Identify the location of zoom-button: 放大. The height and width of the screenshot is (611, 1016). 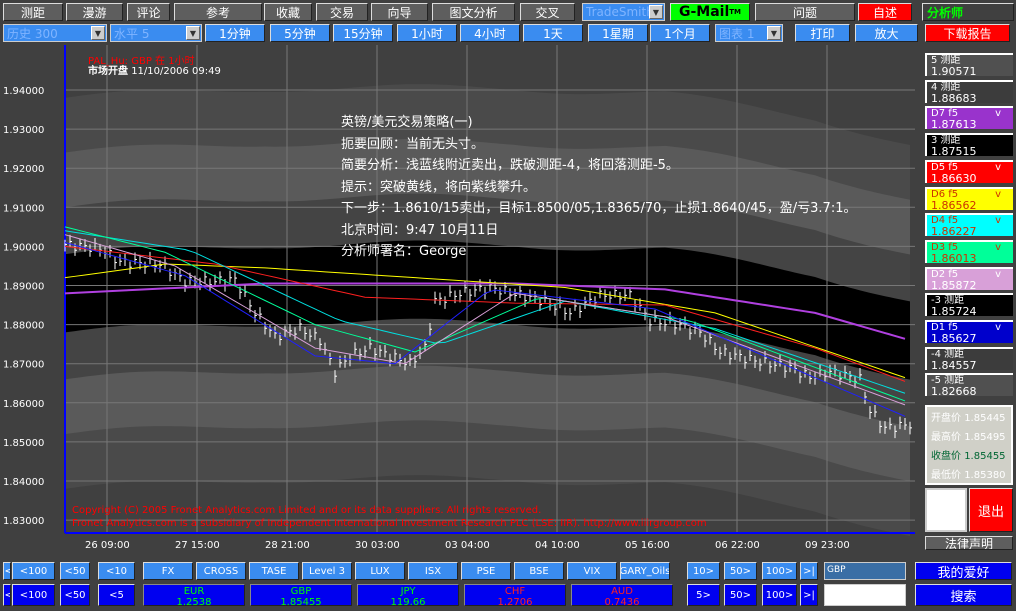
(886, 33).